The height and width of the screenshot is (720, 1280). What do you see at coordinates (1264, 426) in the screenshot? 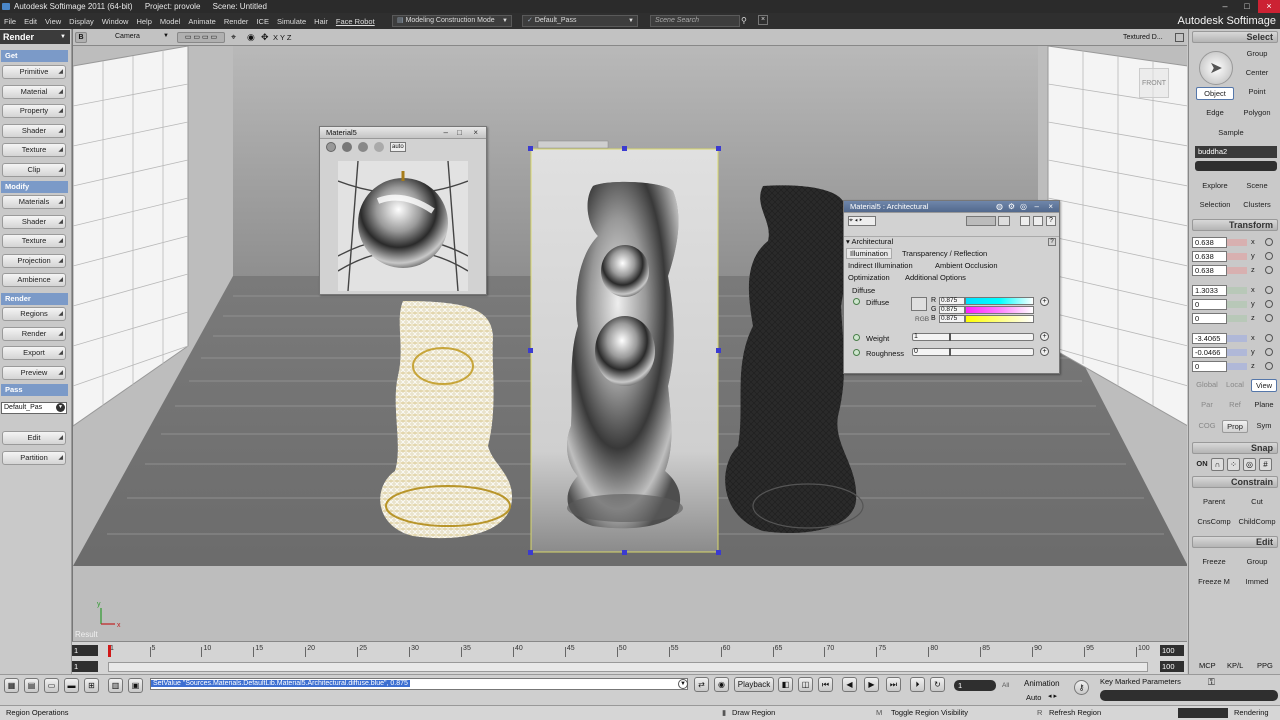
I see `sym-button: Sym` at bounding box center [1264, 426].